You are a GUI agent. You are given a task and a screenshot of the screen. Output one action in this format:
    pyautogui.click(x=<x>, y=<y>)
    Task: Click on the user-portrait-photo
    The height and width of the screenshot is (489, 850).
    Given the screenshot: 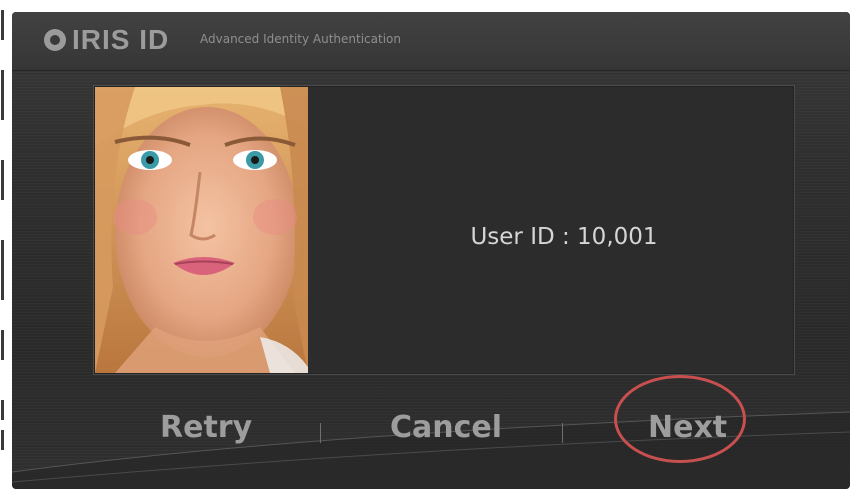 What is the action you would take?
    pyautogui.click(x=201, y=230)
    